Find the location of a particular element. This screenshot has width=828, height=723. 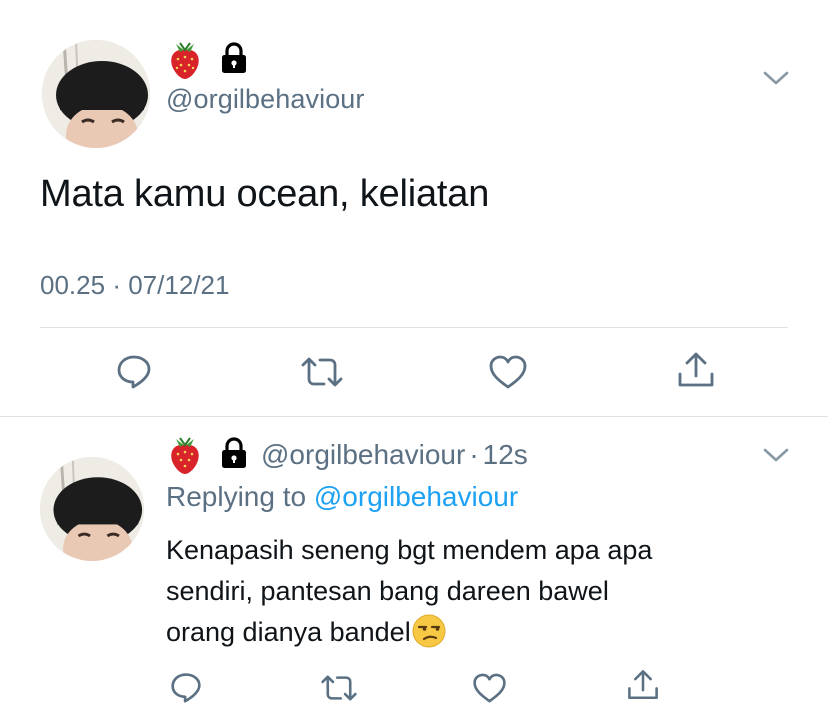

replying-to-link: @orgilbehaviour is located at coordinates (416, 496).